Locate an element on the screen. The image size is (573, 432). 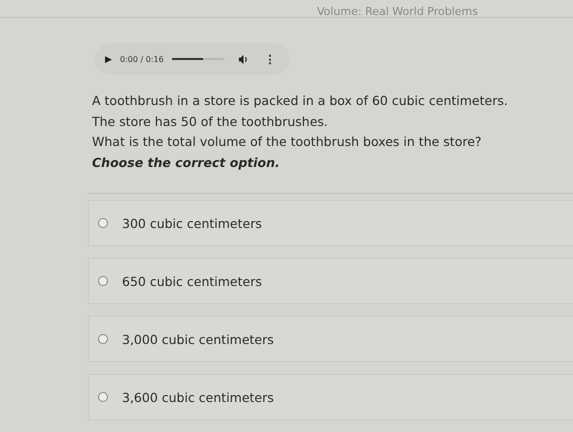
volume-icon is located at coordinates (243, 59).